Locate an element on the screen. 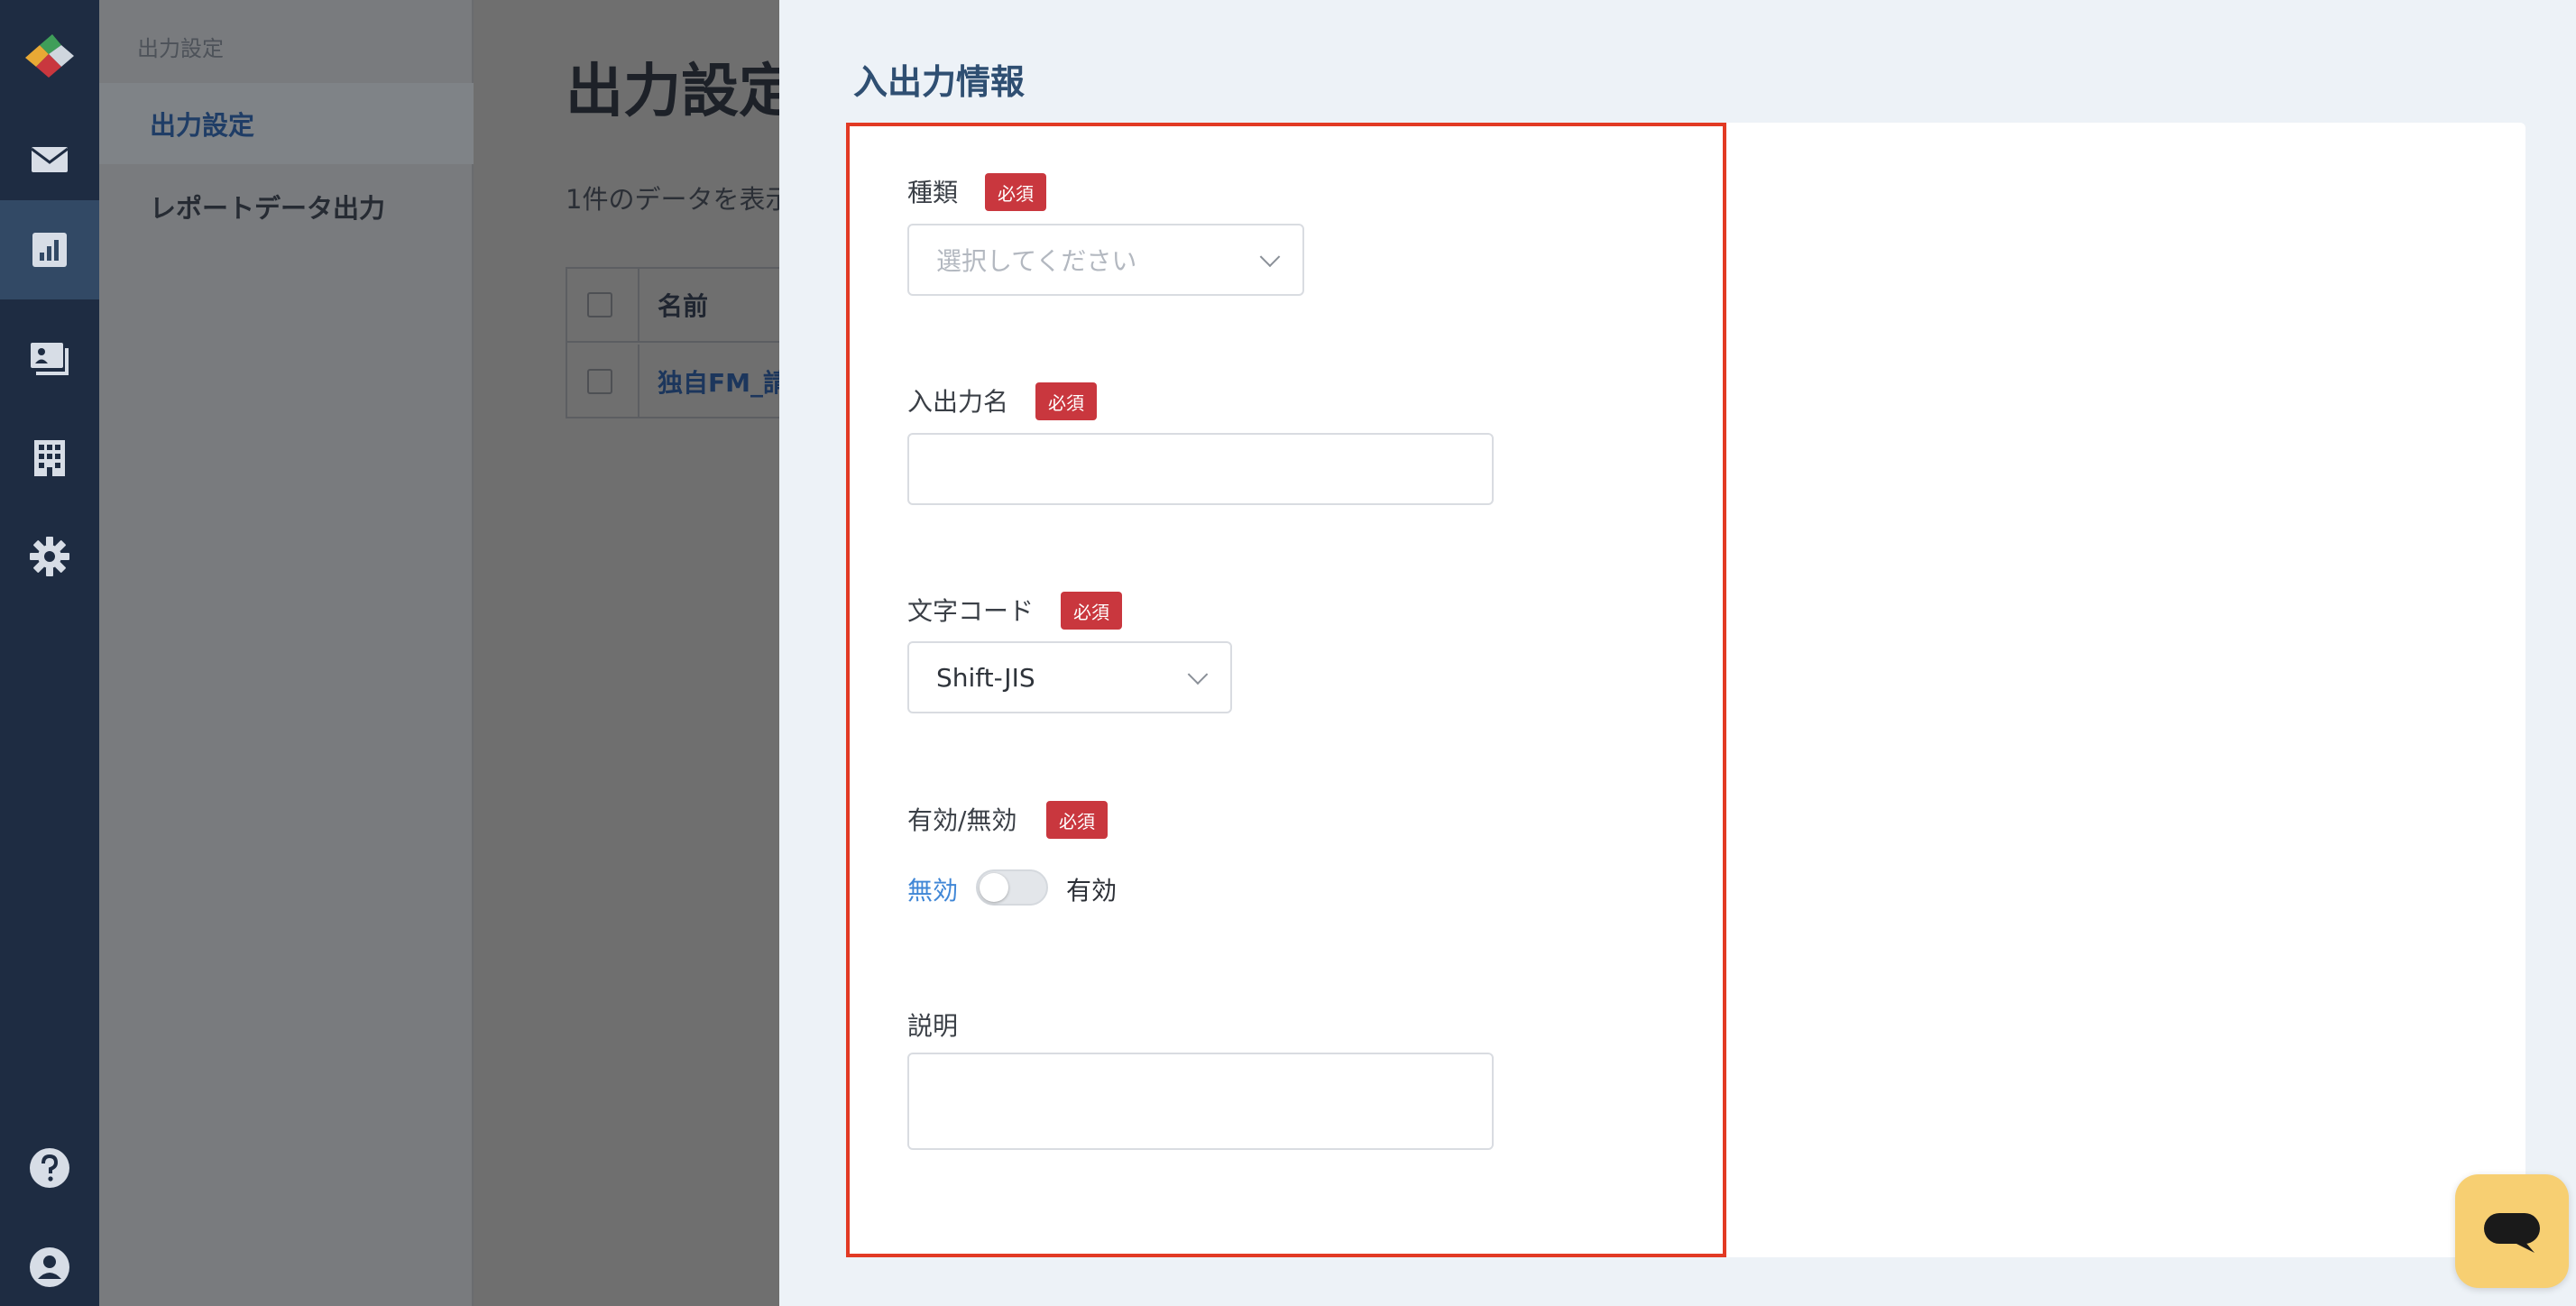 This screenshot has height=1306, width=2576. rail-item-mail is located at coordinates (49, 159).